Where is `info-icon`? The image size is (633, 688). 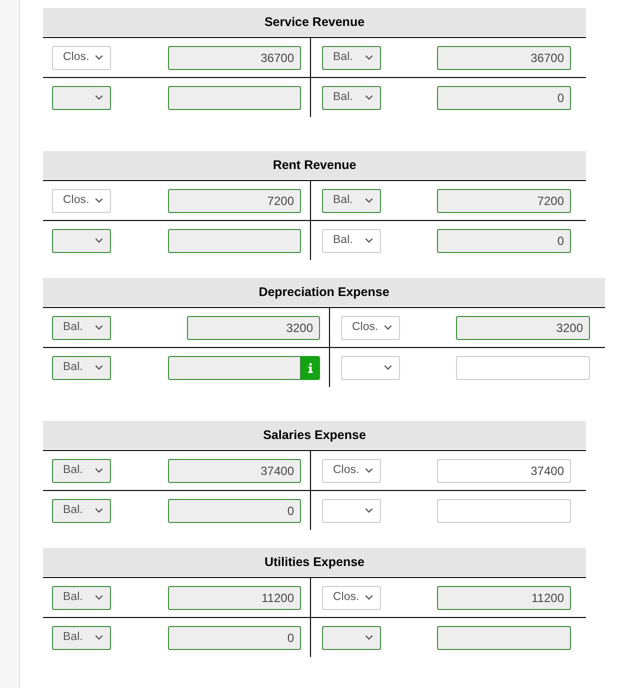 info-icon is located at coordinates (310, 367).